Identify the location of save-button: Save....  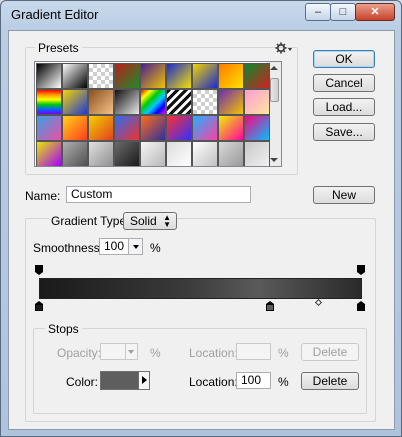
(344, 132).